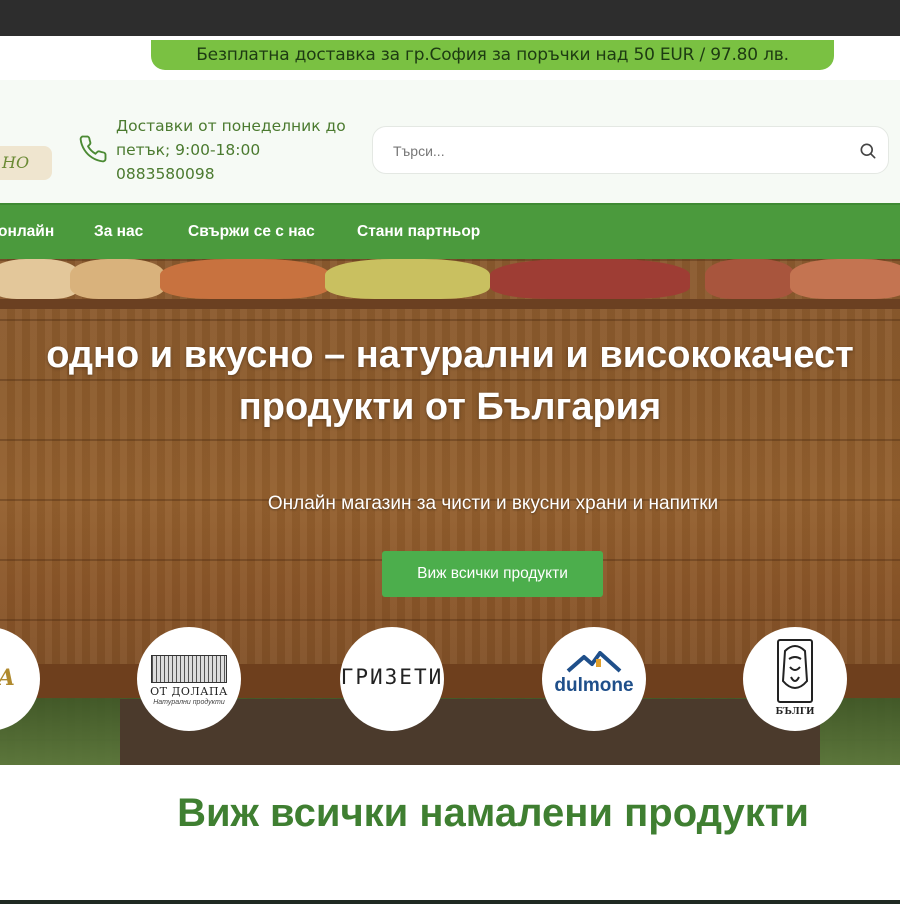 Image resolution: width=900 pixels, height=904 pixels. I want to click on browser-top-bar, so click(450, 18).